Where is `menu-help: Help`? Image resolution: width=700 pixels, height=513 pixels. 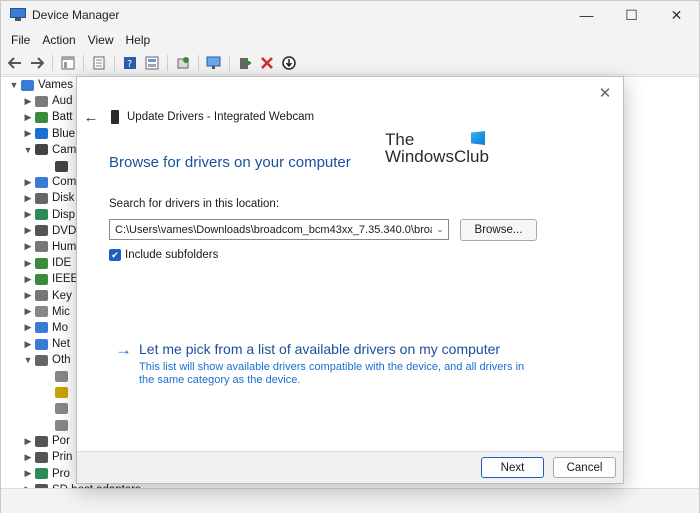
menu-help: Help is located at coordinates (138, 40).